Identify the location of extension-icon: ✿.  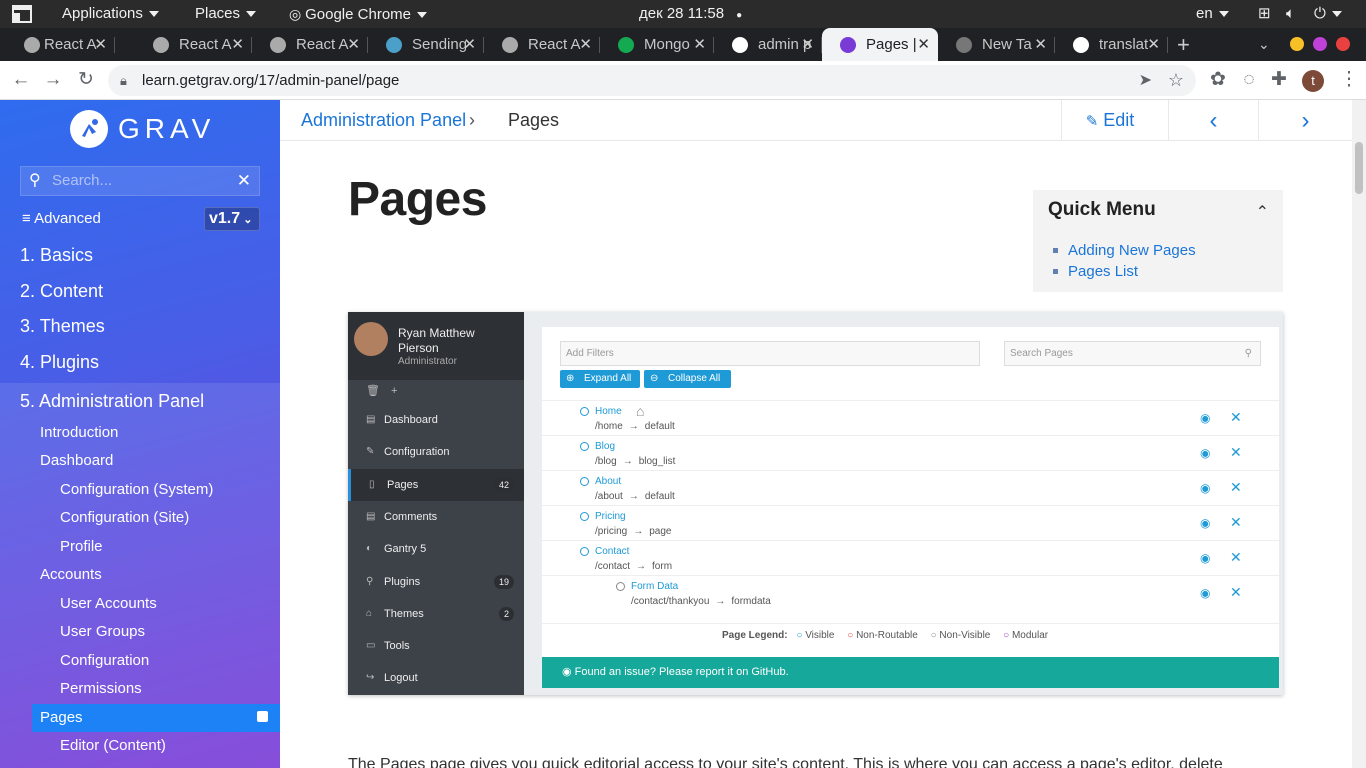
(1218, 80).